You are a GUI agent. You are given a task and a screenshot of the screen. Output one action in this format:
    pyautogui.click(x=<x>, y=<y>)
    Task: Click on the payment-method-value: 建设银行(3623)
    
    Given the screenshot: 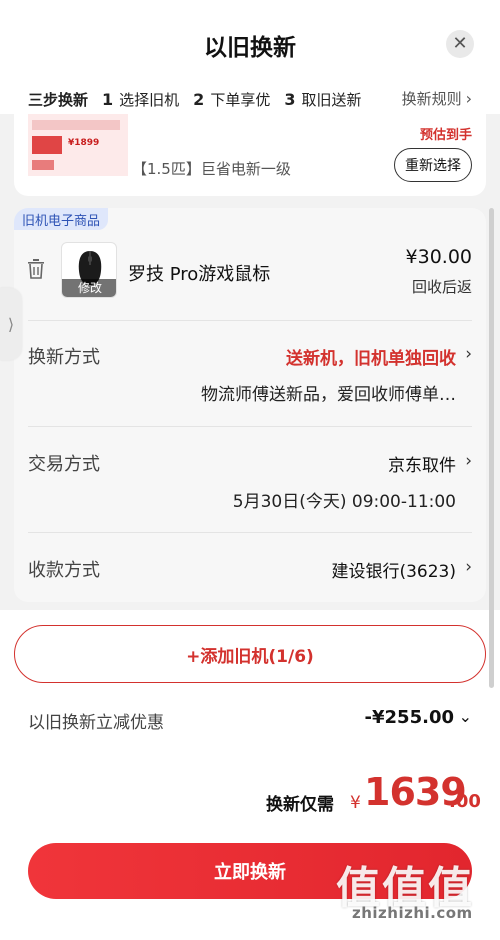 What is the action you would take?
    pyautogui.click(x=393, y=569)
    